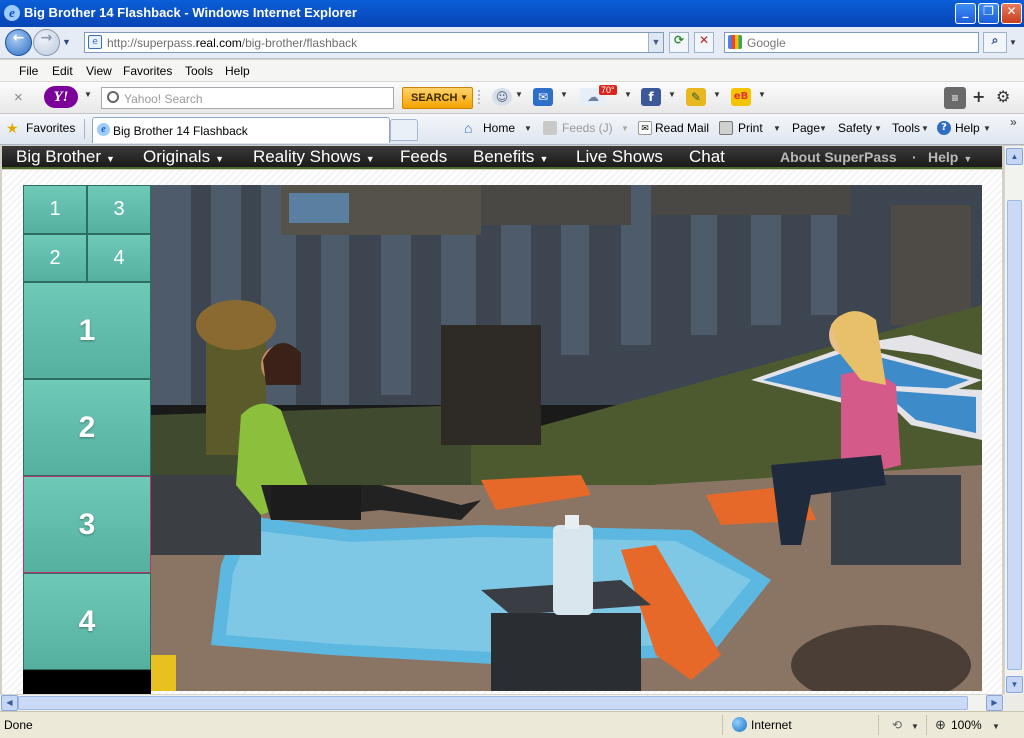 Image resolution: width=1024 pixels, height=738 pixels. Describe the element at coordinates (995, 42) in the screenshot. I see `search-icon: ⌕` at that location.